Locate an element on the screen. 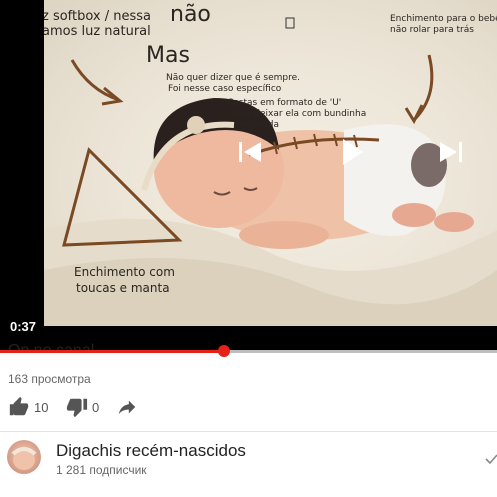 This screenshot has height=497, width=497. annotation-nao-quer-2: Foi nesse caso específico is located at coordinates (225, 89).